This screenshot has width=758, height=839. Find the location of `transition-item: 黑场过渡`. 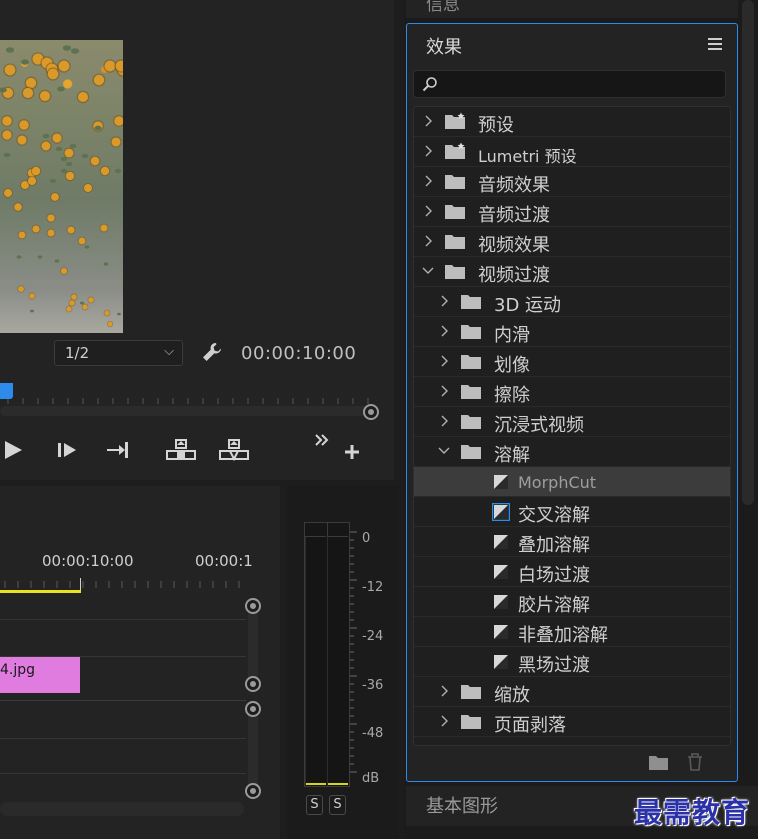

transition-item: 黑场过渡 is located at coordinates (572, 662).